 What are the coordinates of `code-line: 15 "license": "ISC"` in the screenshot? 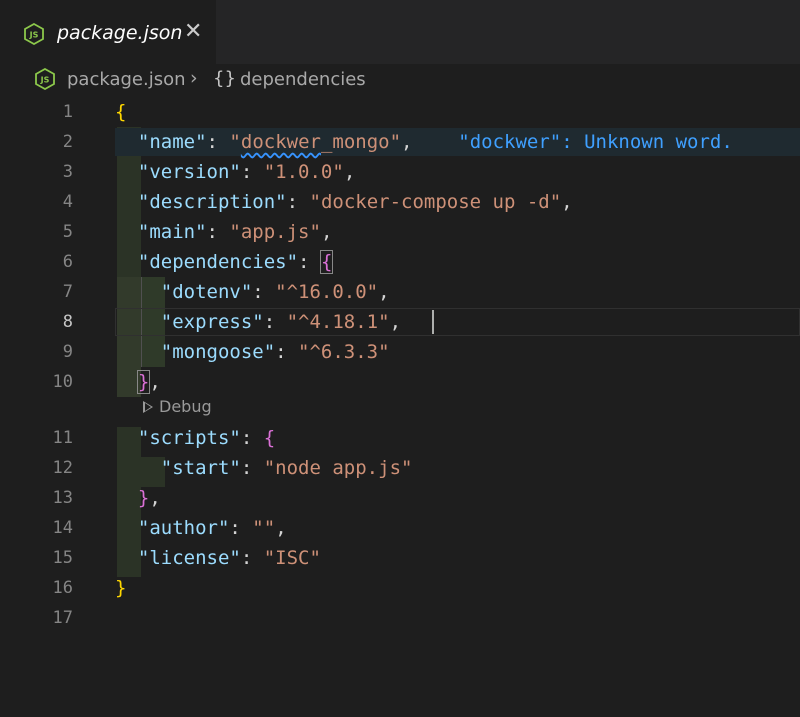 It's located at (400, 558).